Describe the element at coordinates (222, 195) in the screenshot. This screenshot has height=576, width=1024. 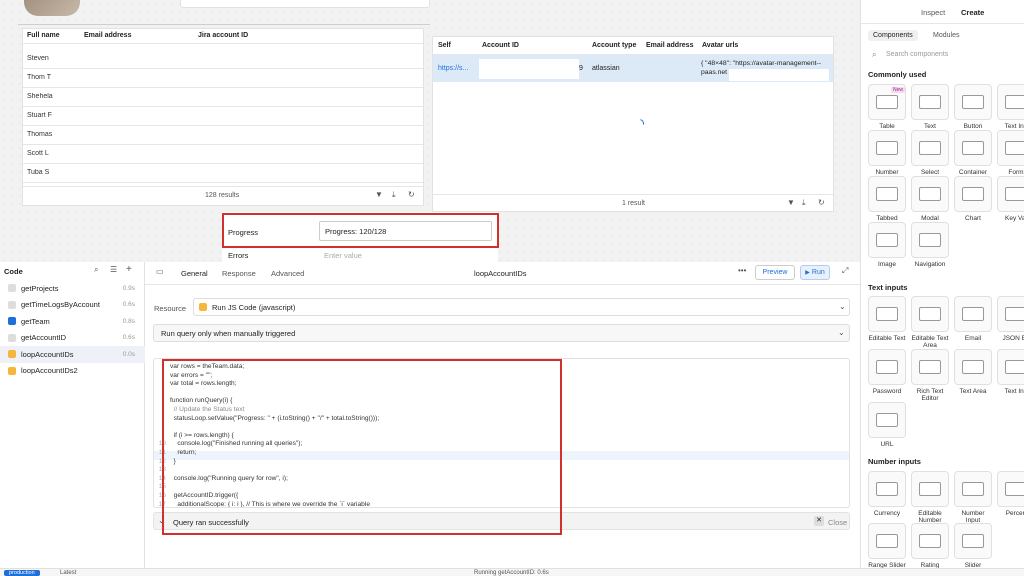
I see `results-count: 128 results` at that location.